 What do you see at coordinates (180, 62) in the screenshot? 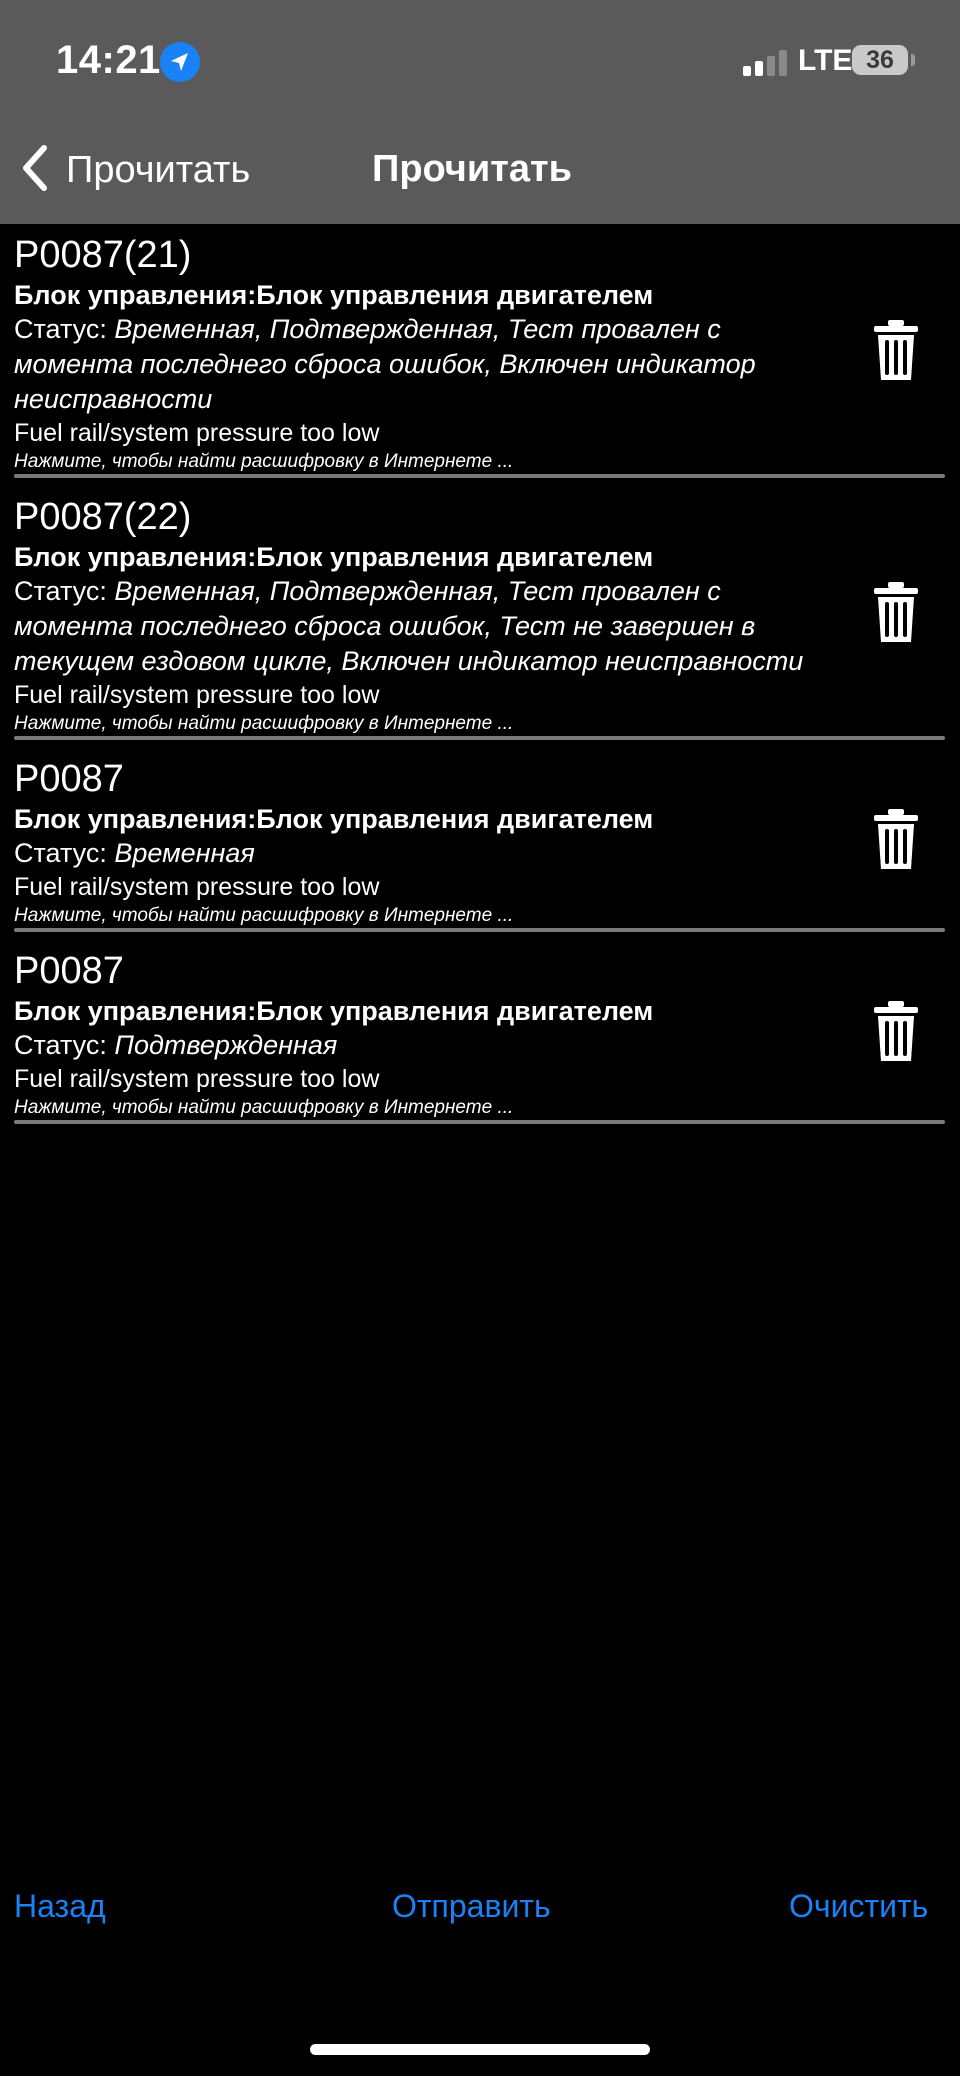
I see `location-arrow-icon` at bounding box center [180, 62].